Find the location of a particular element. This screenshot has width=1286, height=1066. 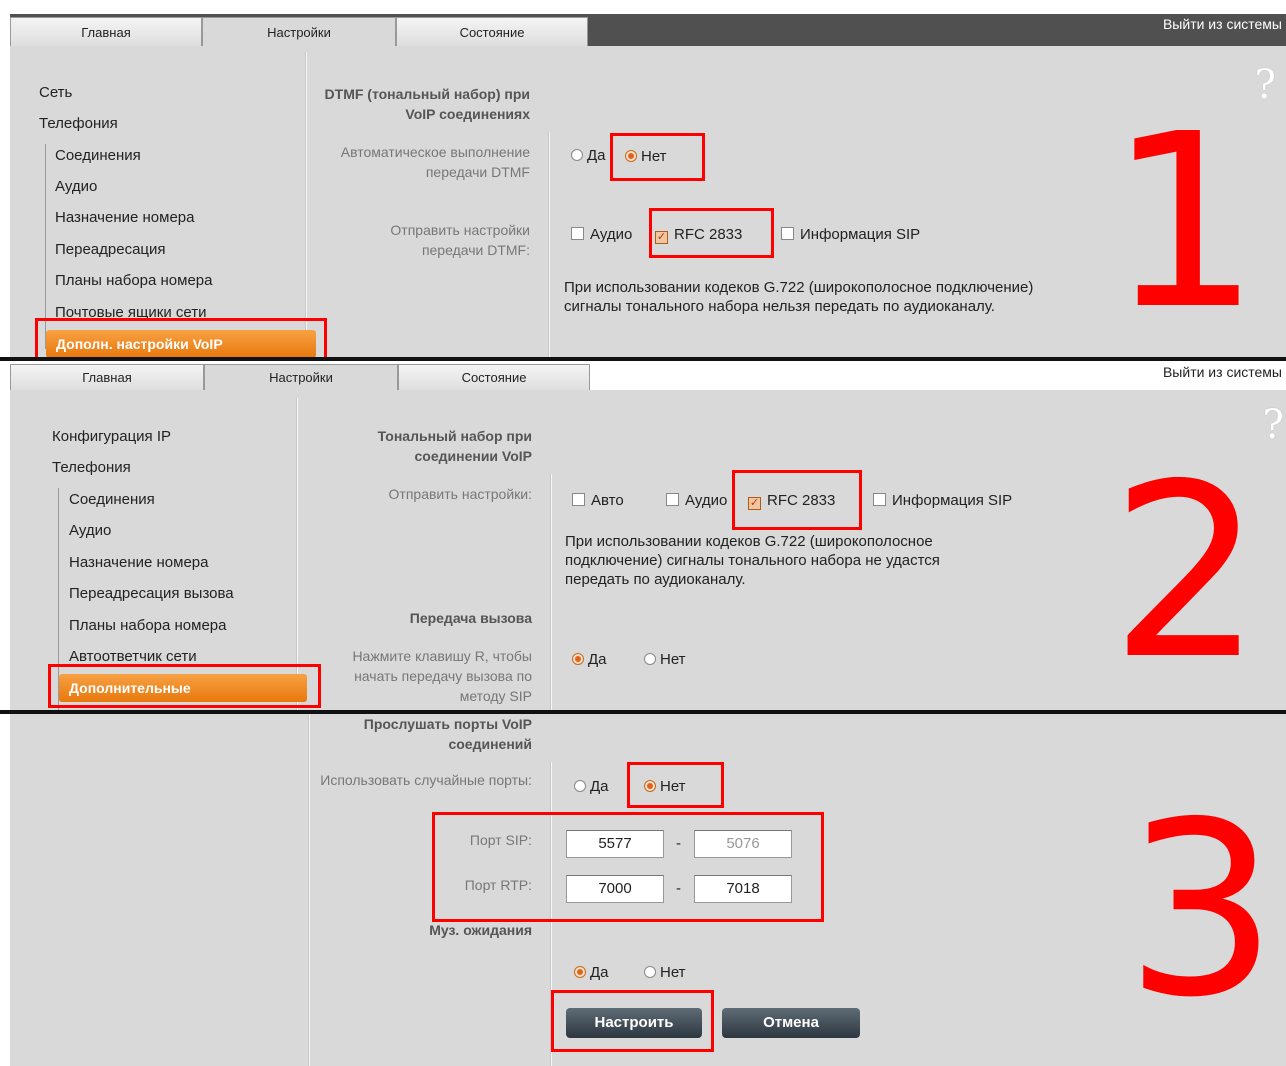

annotation-number-2: 2 is located at coordinates (1186, 571).